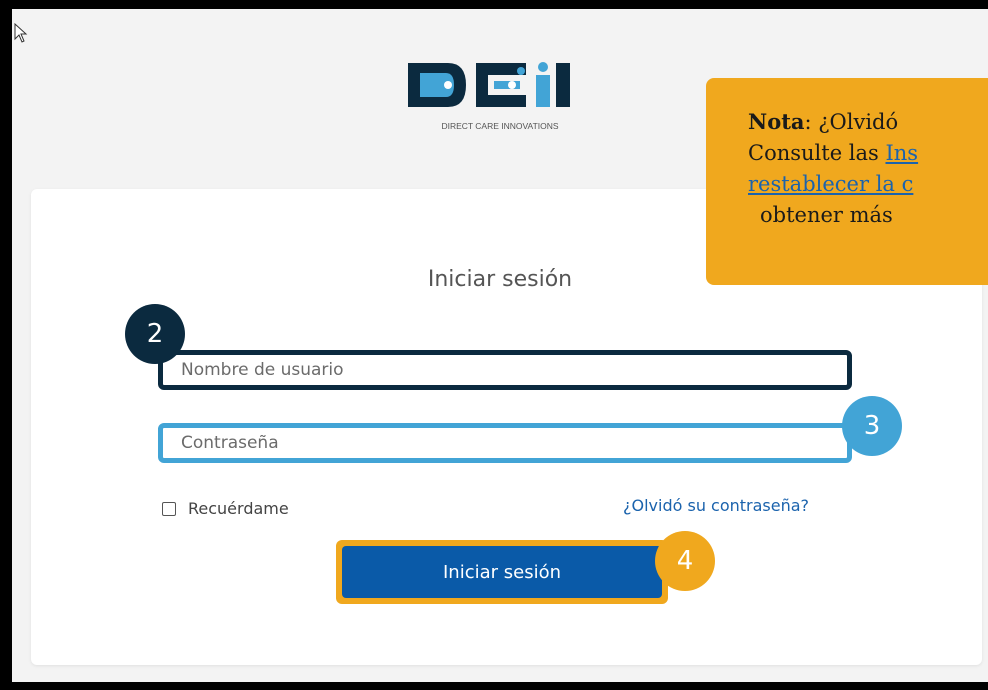 The image size is (988, 690). I want to click on remember-label: Recuérdame, so click(238, 508).